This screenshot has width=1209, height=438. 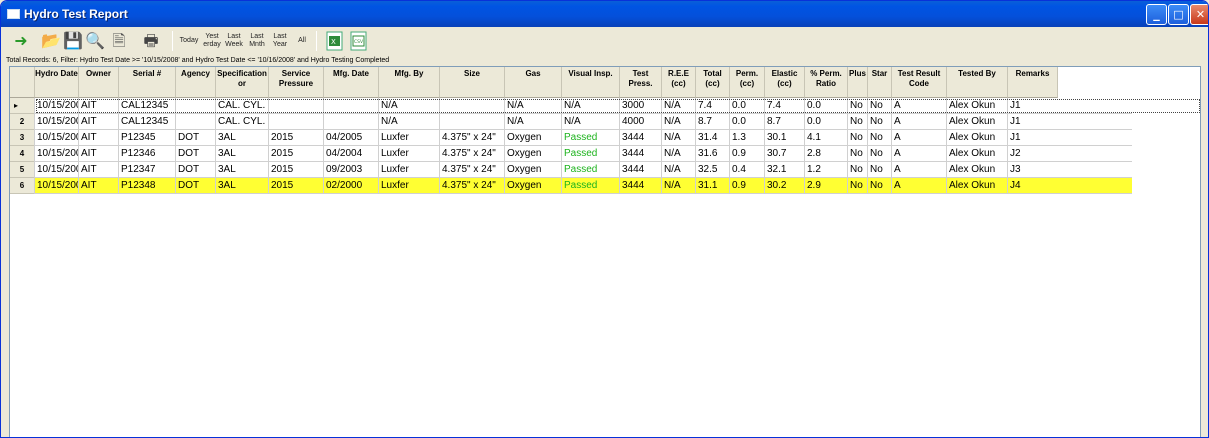 I want to click on column-header: Total (cc), so click(x=713, y=82).